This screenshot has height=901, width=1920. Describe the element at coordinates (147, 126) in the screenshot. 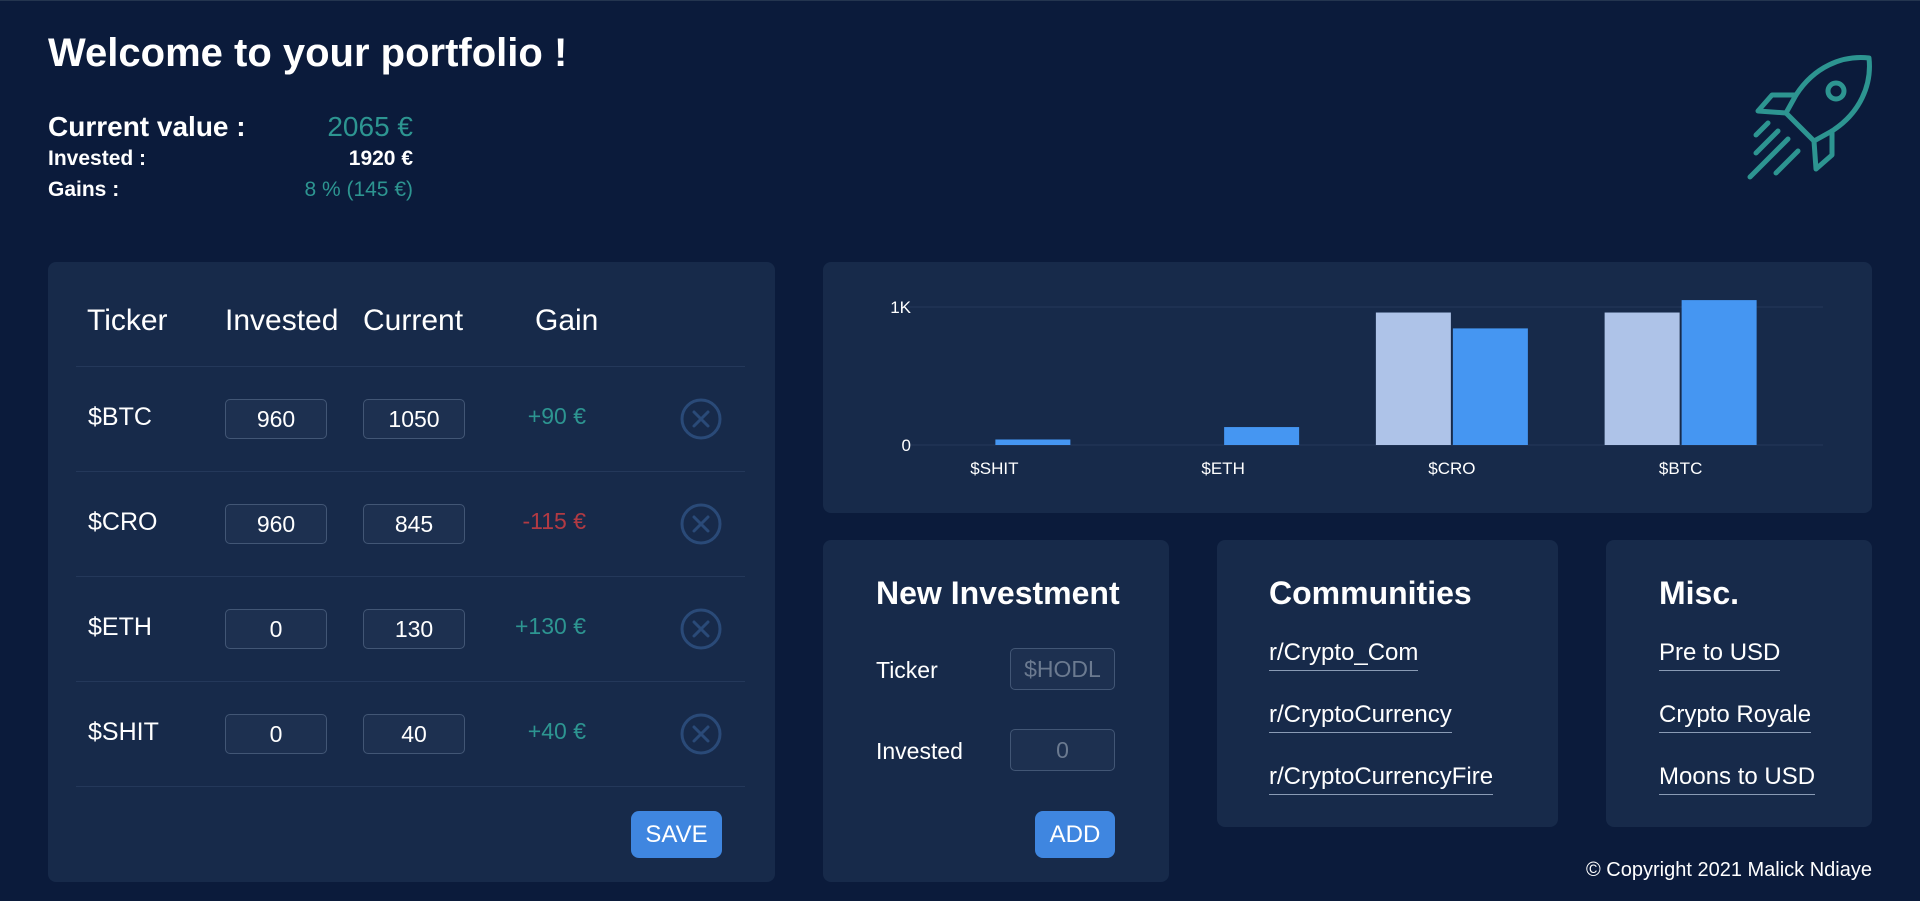

I see `current-value-label: Current value :` at that location.